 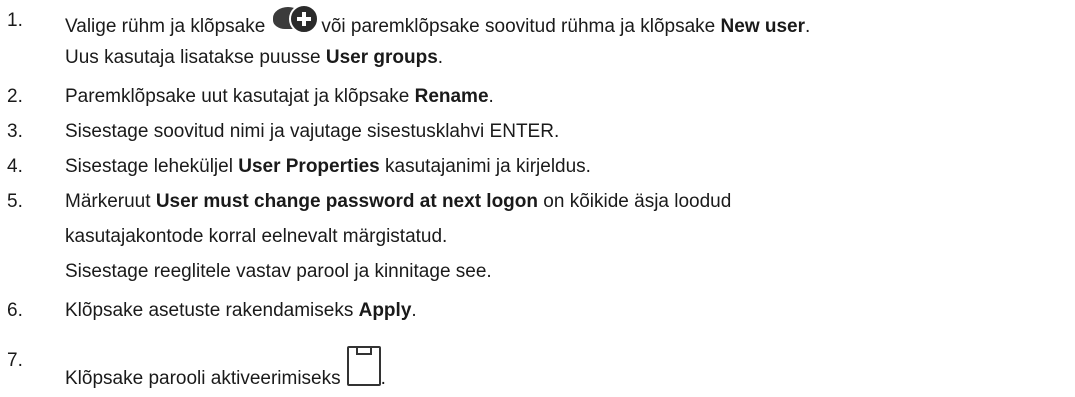 I want to click on ui-term-user-groups: User groups, so click(x=381, y=57).